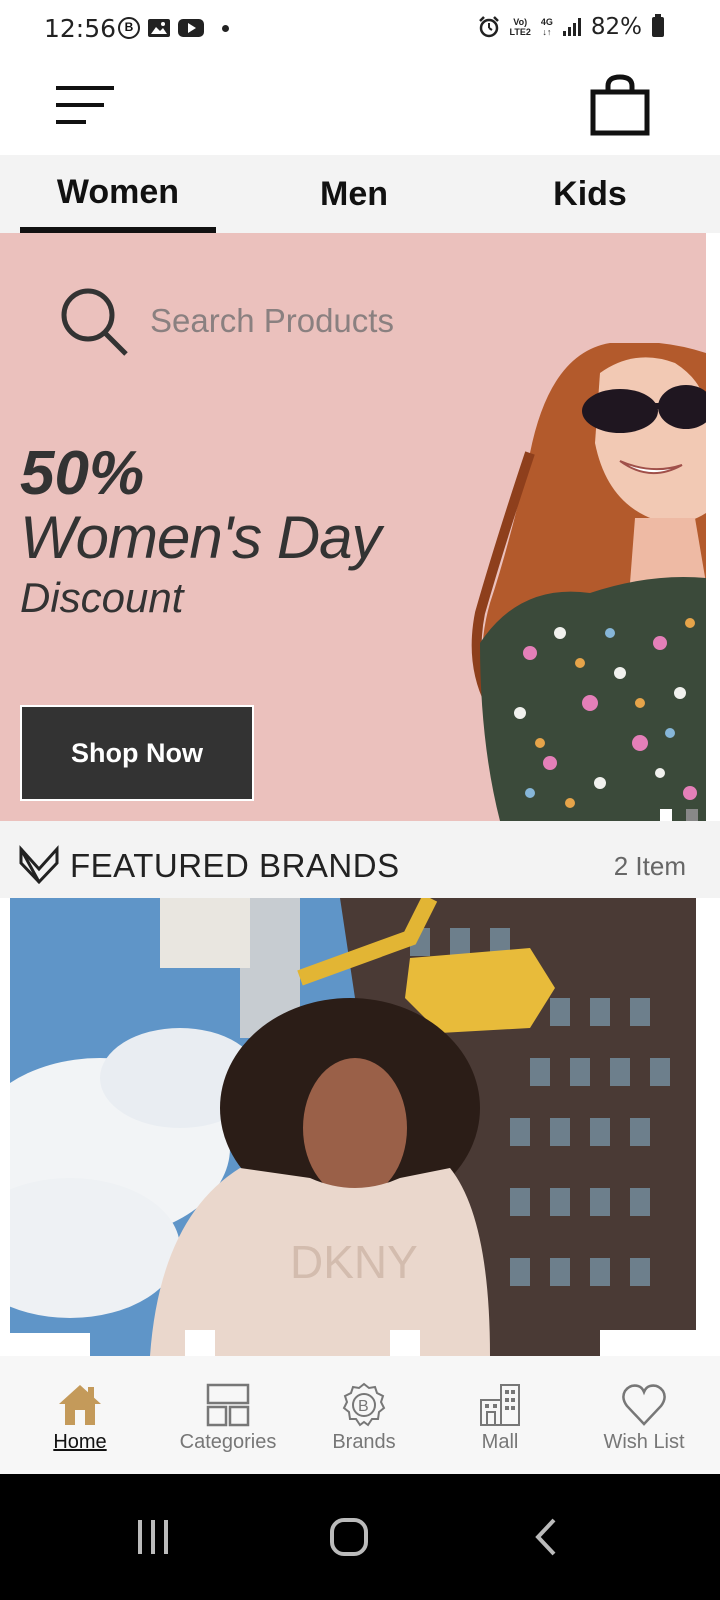 The width and height of the screenshot is (720, 1600). Describe the element at coordinates (588, 582) in the screenshot. I see `hero-model-photo` at that location.